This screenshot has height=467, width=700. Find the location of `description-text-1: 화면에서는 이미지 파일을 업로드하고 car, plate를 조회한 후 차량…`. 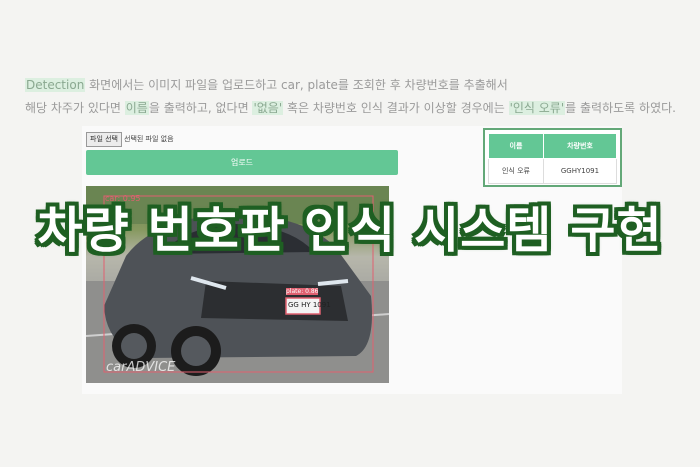

description-text-1: 화면에서는 이미지 파일을 업로드하고 car, plate를 조회한 후 차량… is located at coordinates (296, 85).